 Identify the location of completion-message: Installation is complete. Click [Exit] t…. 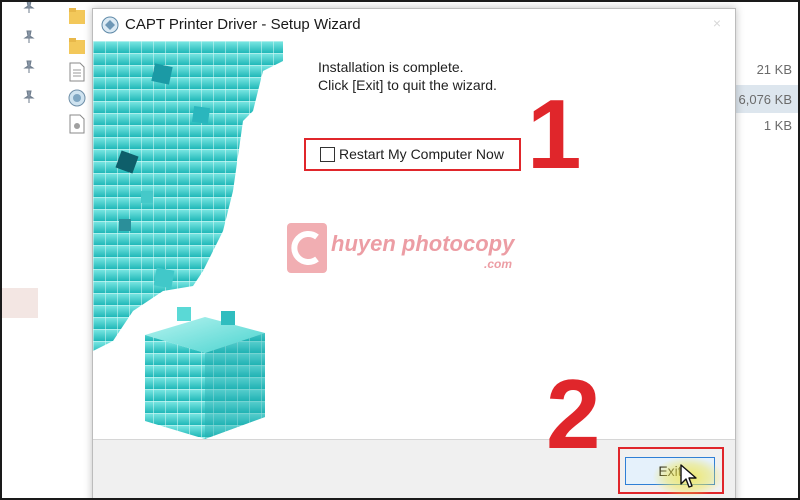
(407, 76).